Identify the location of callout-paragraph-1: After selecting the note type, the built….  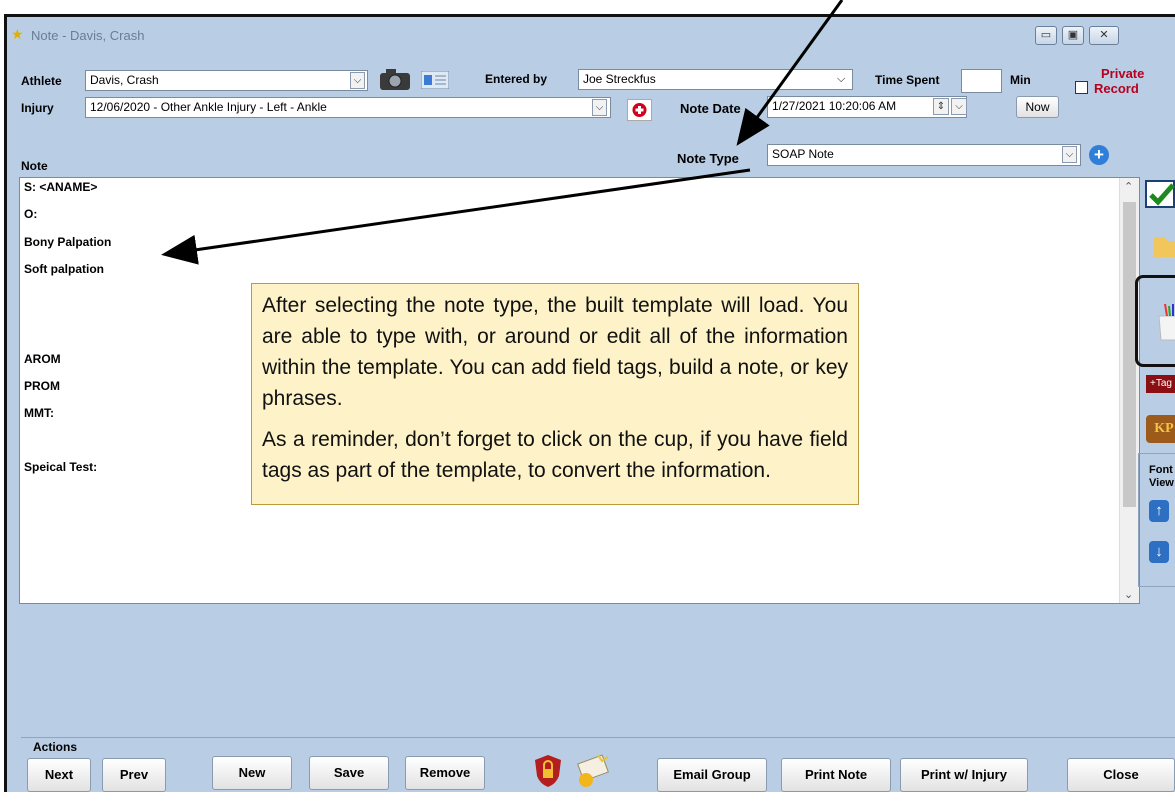
(555, 352).